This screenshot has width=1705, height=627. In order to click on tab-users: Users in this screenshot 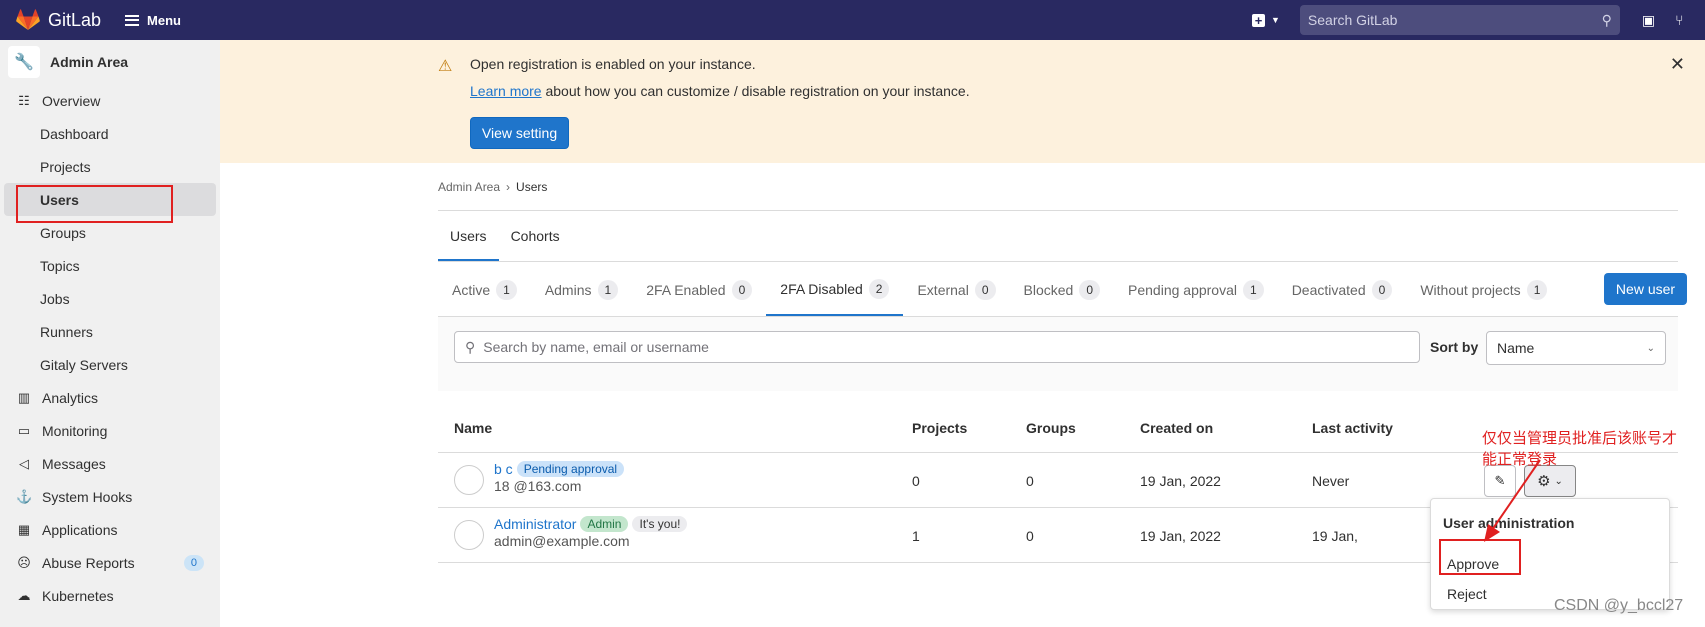, I will do `click(468, 236)`.